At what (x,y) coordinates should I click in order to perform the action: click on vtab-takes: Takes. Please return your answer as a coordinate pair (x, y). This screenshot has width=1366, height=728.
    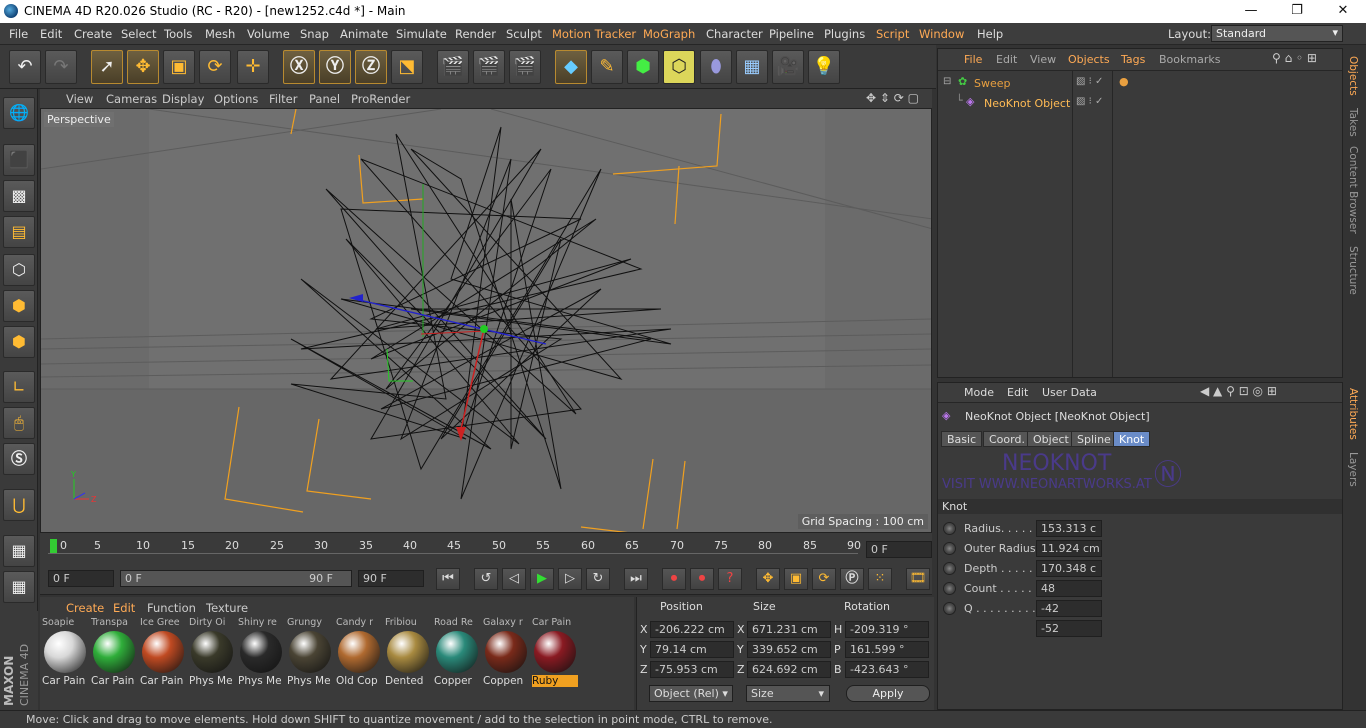
    Looking at the image, I should click on (1353, 122).